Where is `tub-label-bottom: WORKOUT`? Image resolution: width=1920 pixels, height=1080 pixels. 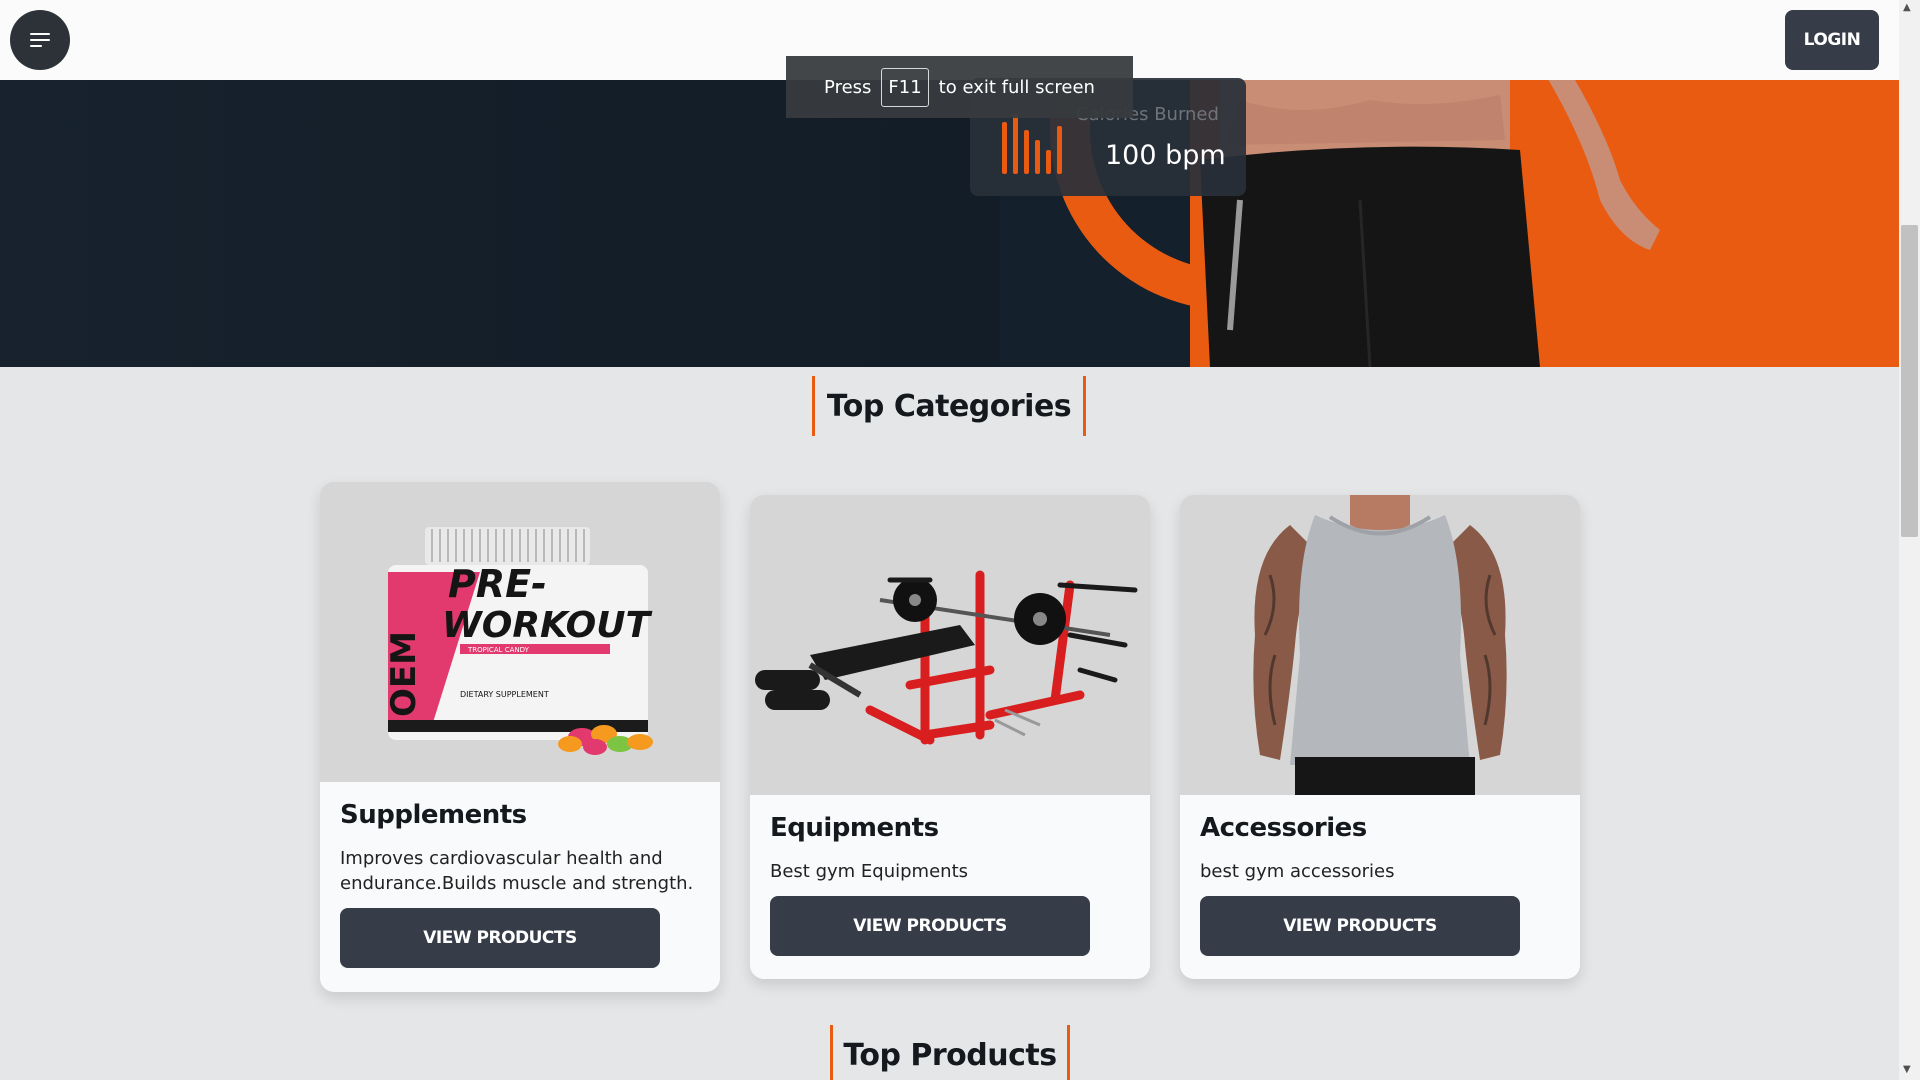 tub-label-bottom: WORKOUT is located at coordinates (547, 625).